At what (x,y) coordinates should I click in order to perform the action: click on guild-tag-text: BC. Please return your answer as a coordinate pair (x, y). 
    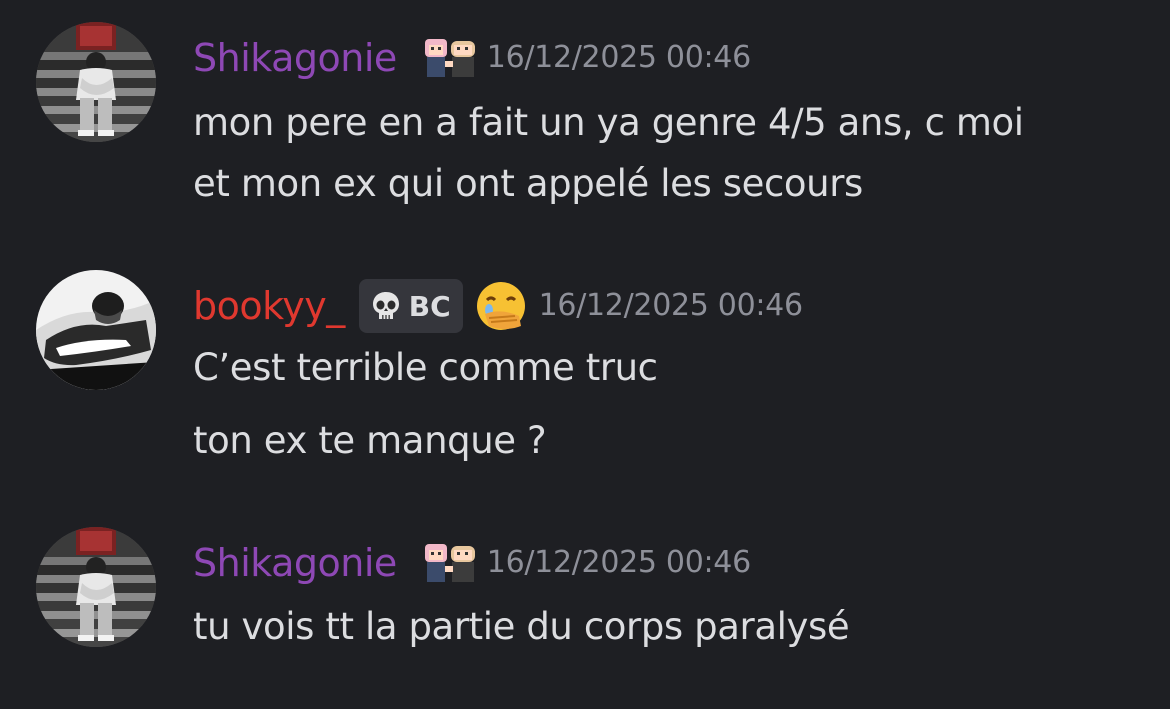
    Looking at the image, I should click on (429, 306).